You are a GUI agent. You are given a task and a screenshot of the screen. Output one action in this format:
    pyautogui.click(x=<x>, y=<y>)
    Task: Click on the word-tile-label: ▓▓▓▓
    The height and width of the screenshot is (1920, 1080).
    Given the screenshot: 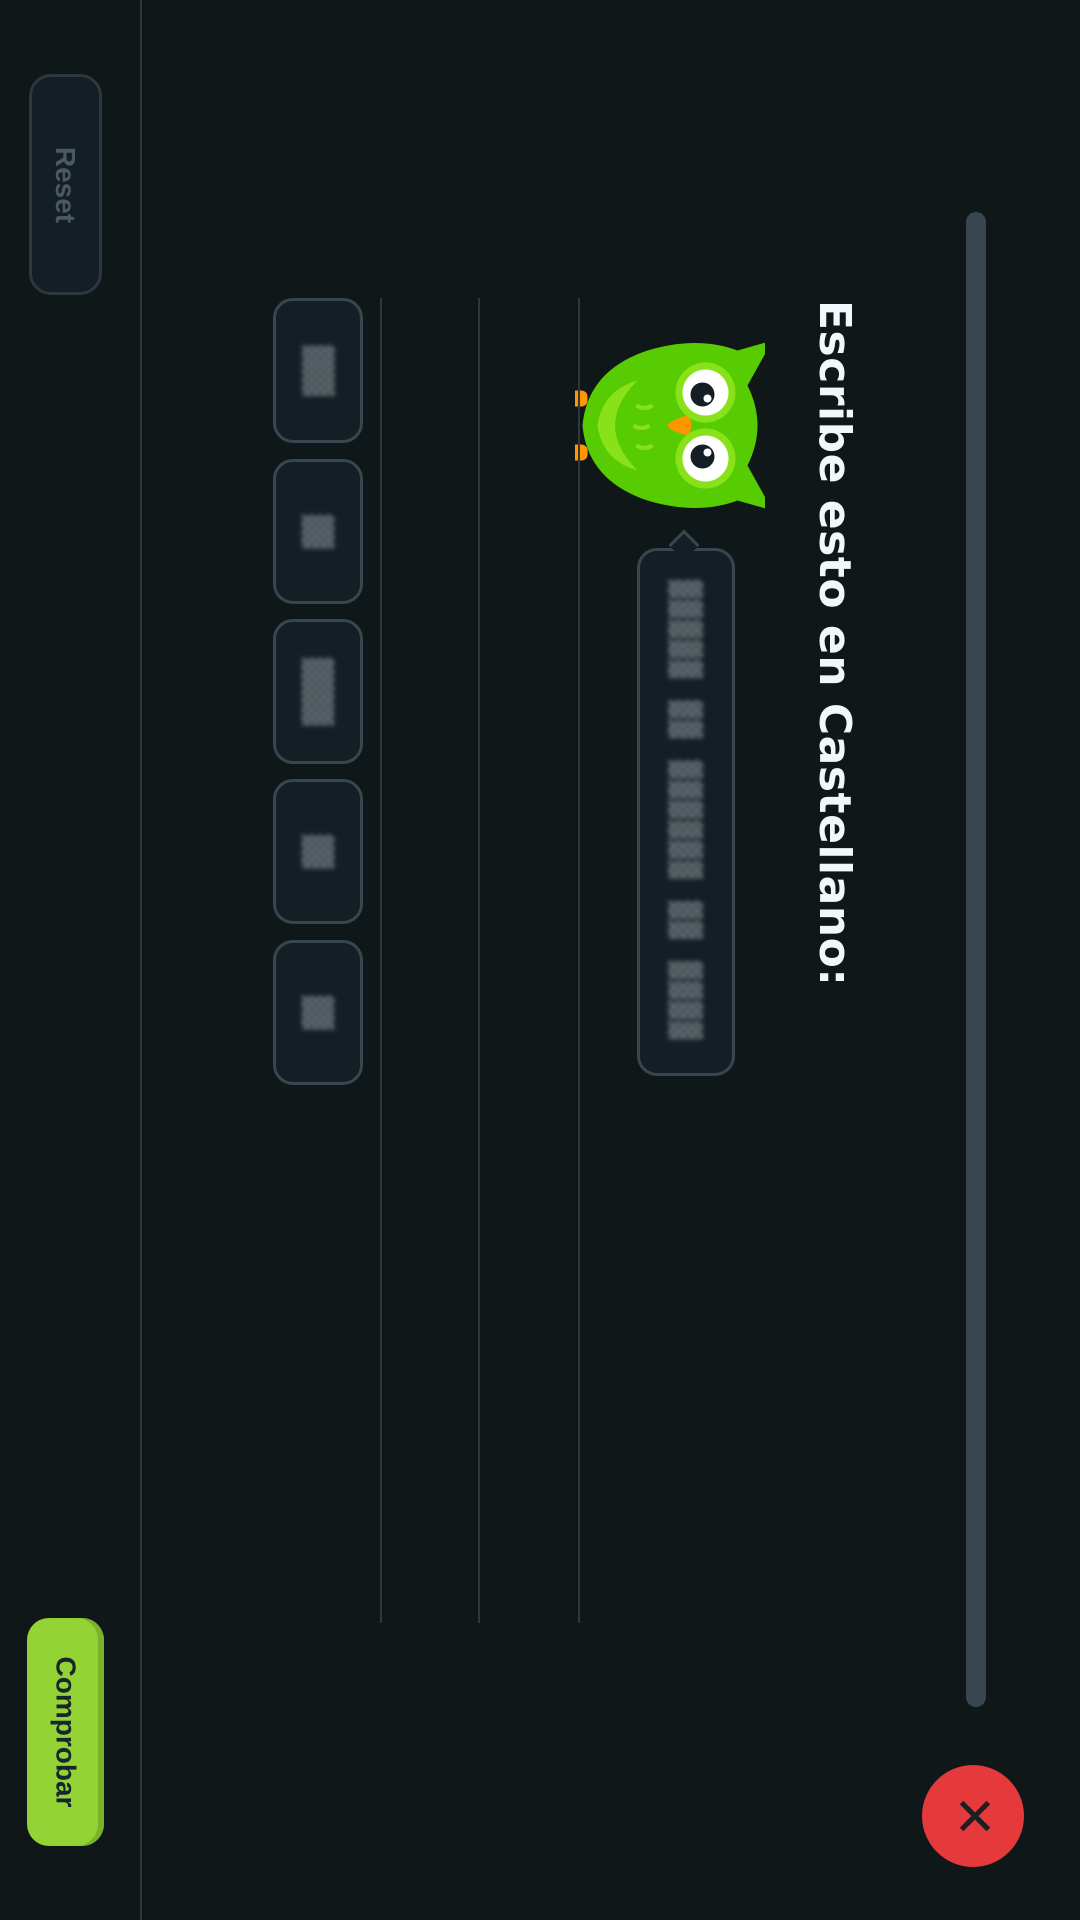 What is the action you would take?
    pyautogui.click(x=318, y=691)
    